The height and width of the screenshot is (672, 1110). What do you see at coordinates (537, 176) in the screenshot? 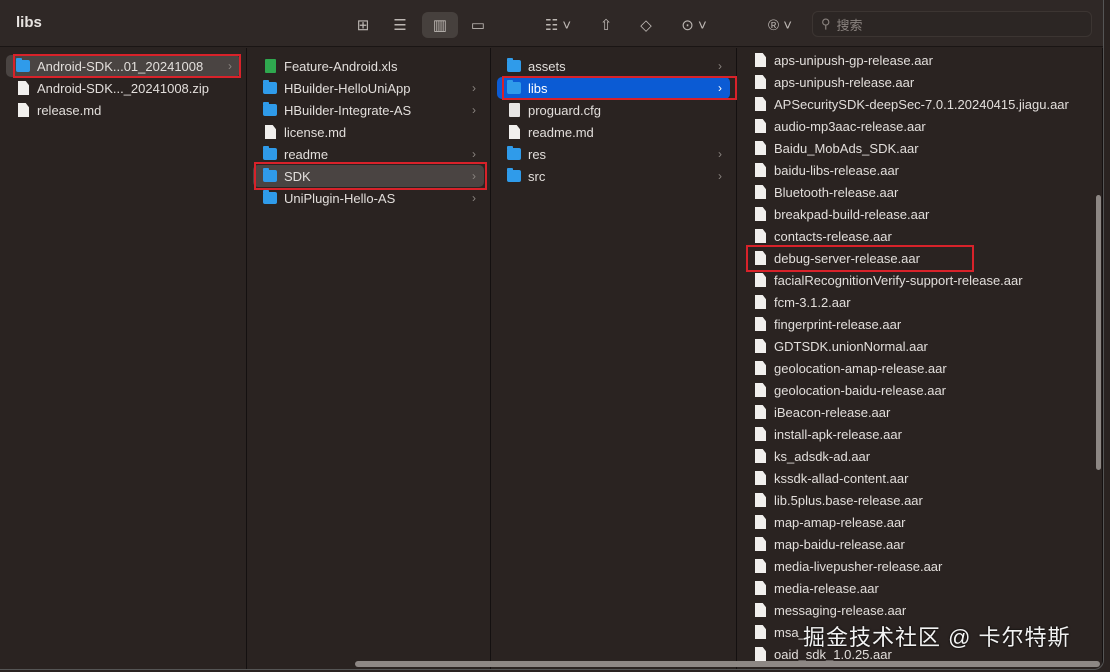
I see `item-name: src` at bounding box center [537, 176].